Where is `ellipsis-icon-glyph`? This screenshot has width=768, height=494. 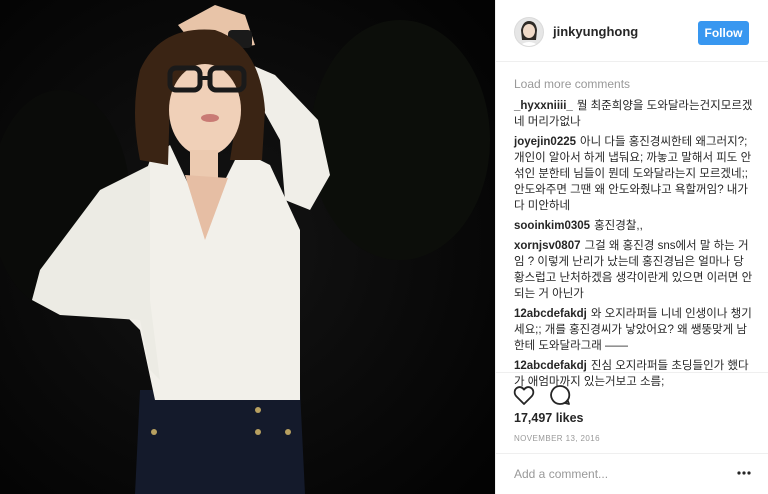
ellipsis-icon-glyph is located at coordinates (744, 473).